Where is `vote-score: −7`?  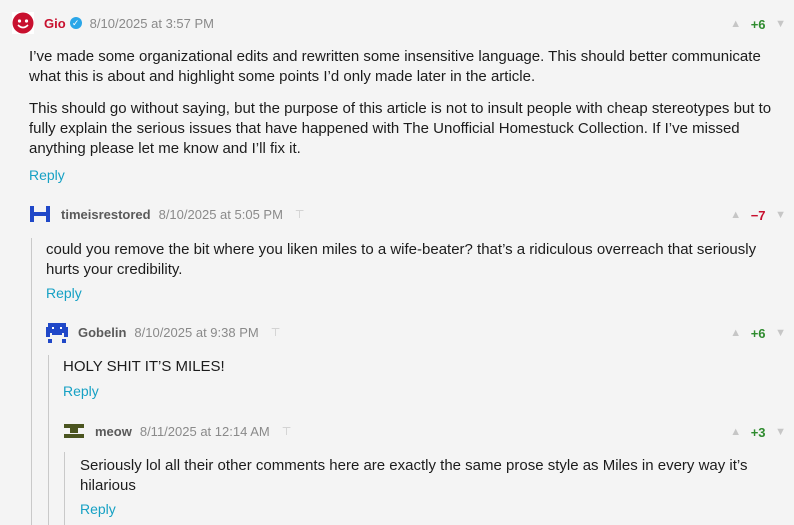
vote-score: −7 is located at coordinates (758, 215).